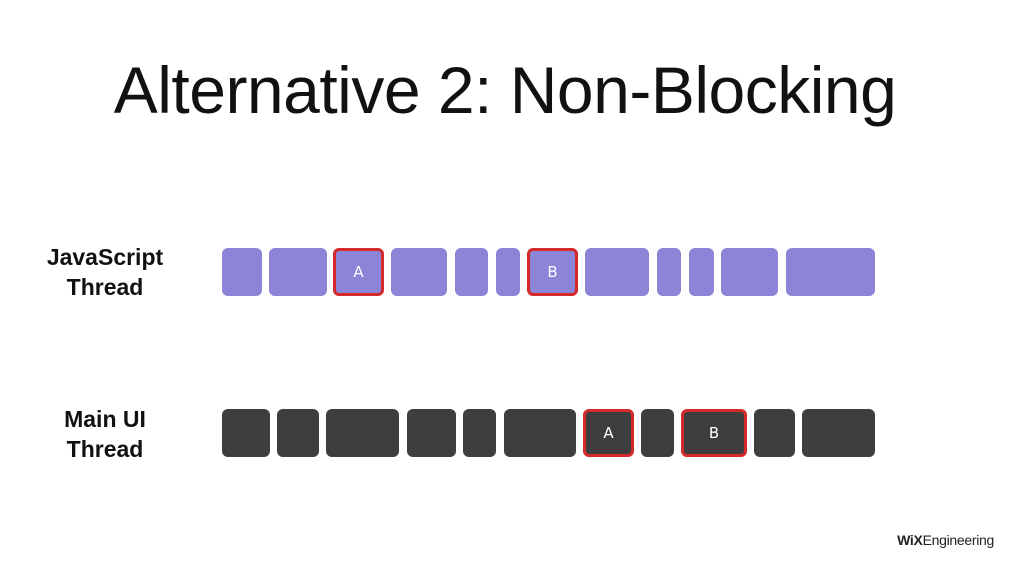  I want to click on ui-task-a-label: A, so click(608, 433).